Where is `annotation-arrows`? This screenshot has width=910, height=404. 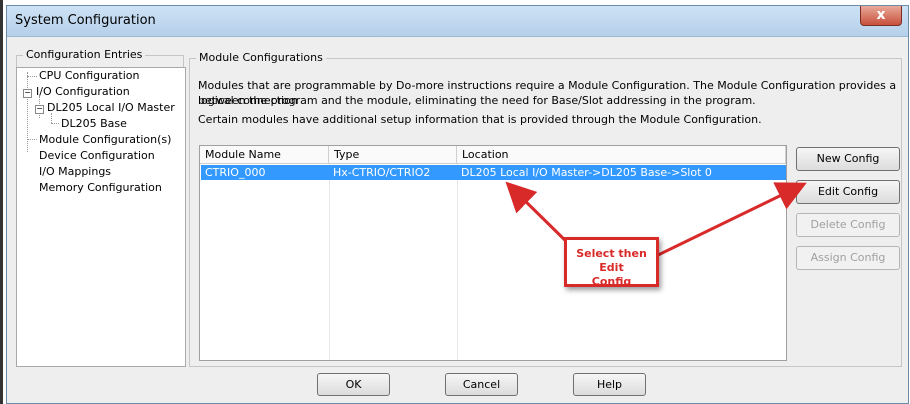
annotation-arrows is located at coordinates (656, 220).